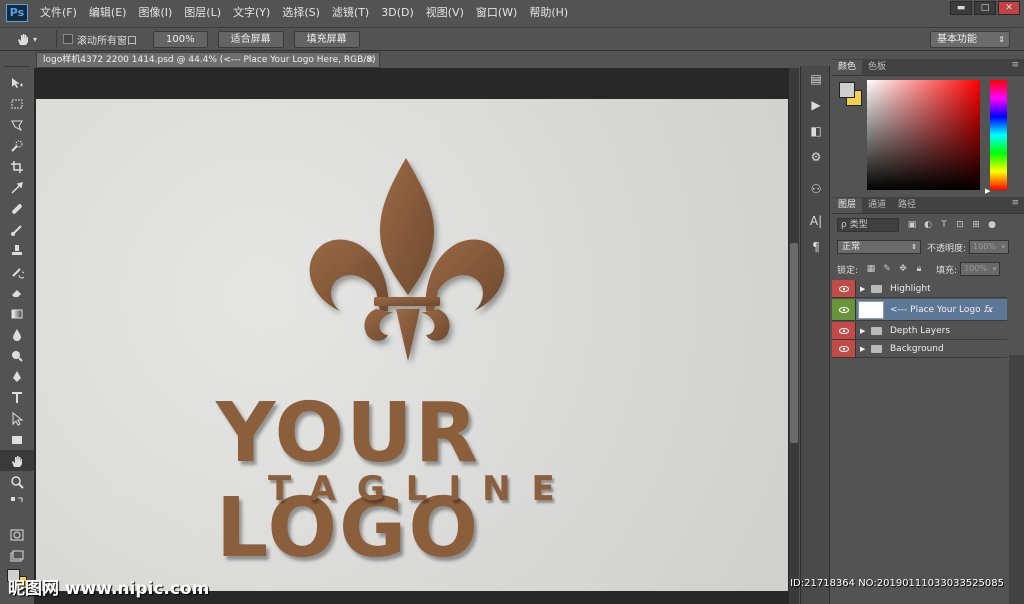  Describe the element at coordinates (989, 247) in the screenshot. I see `opacity-input: 100% ▾` at that location.